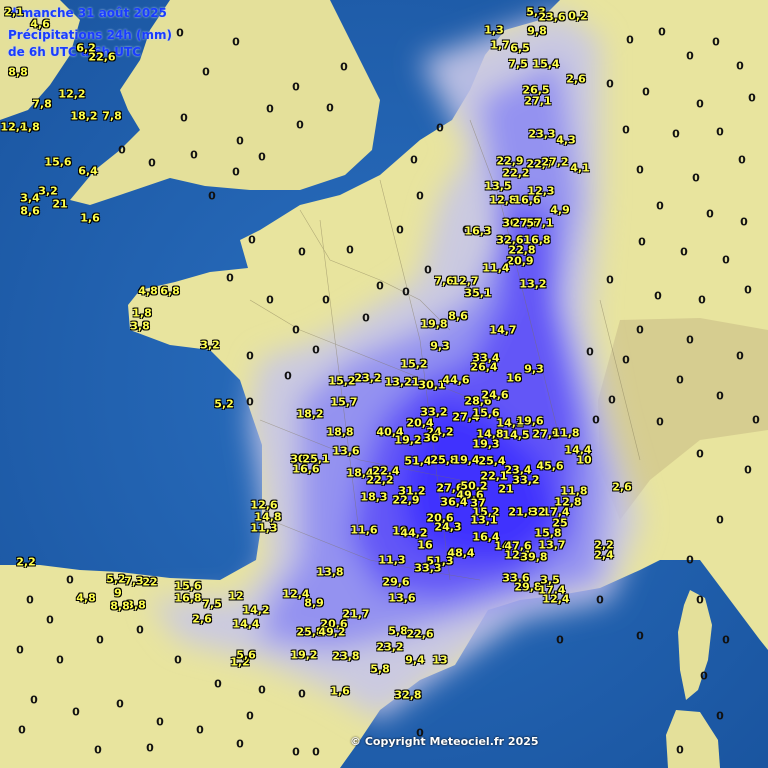  What do you see at coordinates (246, 624) in the screenshot?
I see `station-value: 14,4` at bounding box center [246, 624].